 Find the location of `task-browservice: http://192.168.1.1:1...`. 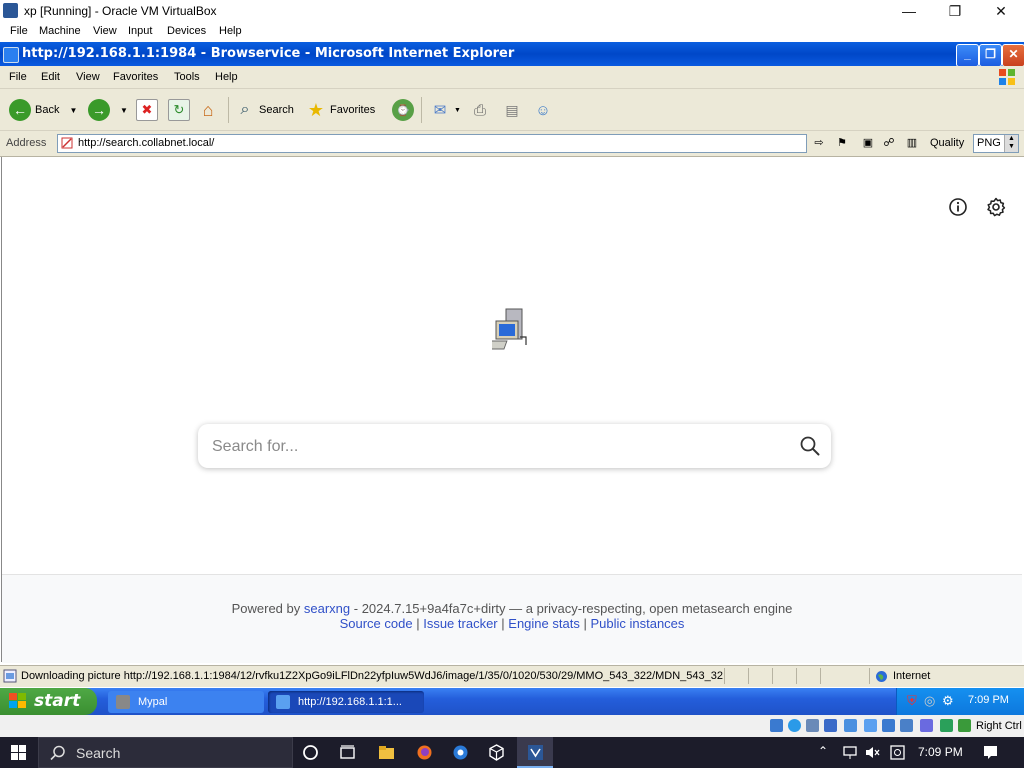

task-browservice: http://192.168.1.1:1... is located at coordinates (346, 702).